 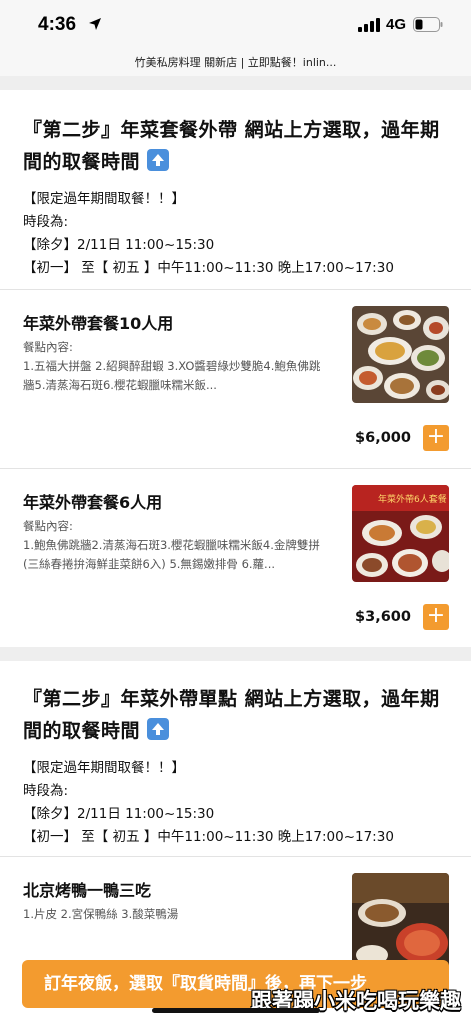 What do you see at coordinates (369, 25) in the screenshot?
I see `cellular-signal-icon` at bounding box center [369, 25].